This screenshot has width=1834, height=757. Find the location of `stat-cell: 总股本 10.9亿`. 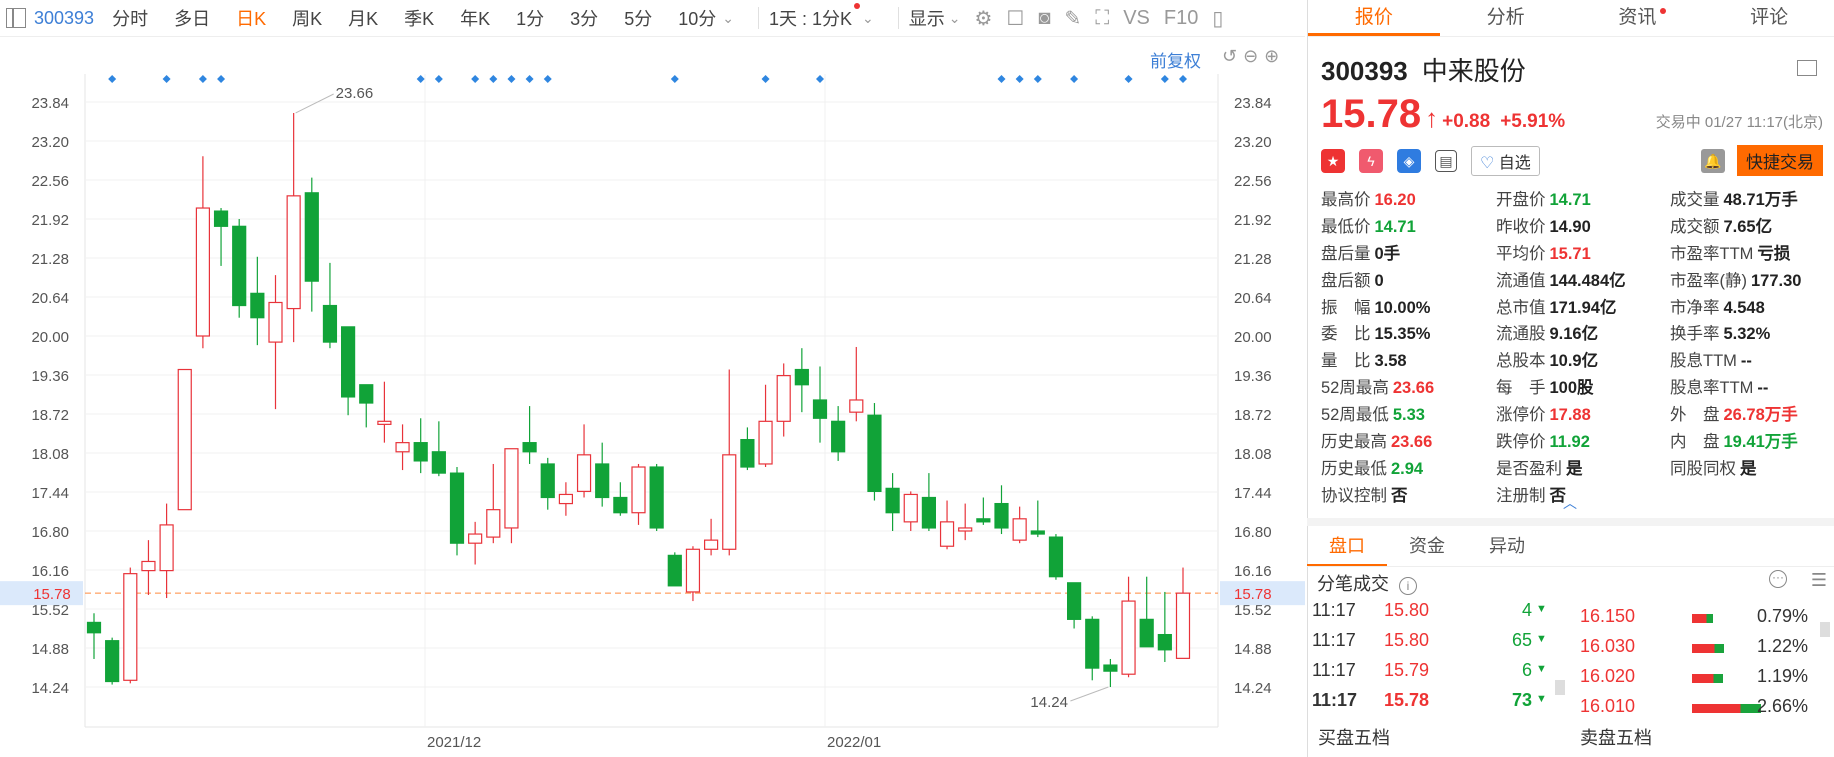

stat-cell: 总股本 10.9亿 is located at coordinates (1583, 358).